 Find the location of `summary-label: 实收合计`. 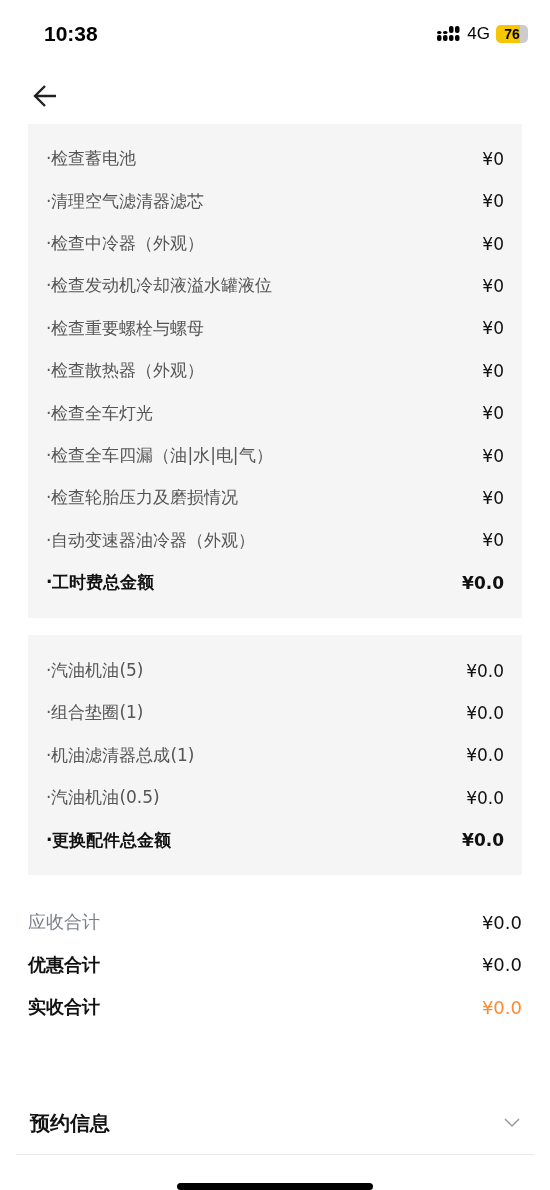

summary-label: 实收合计 is located at coordinates (64, 1007).